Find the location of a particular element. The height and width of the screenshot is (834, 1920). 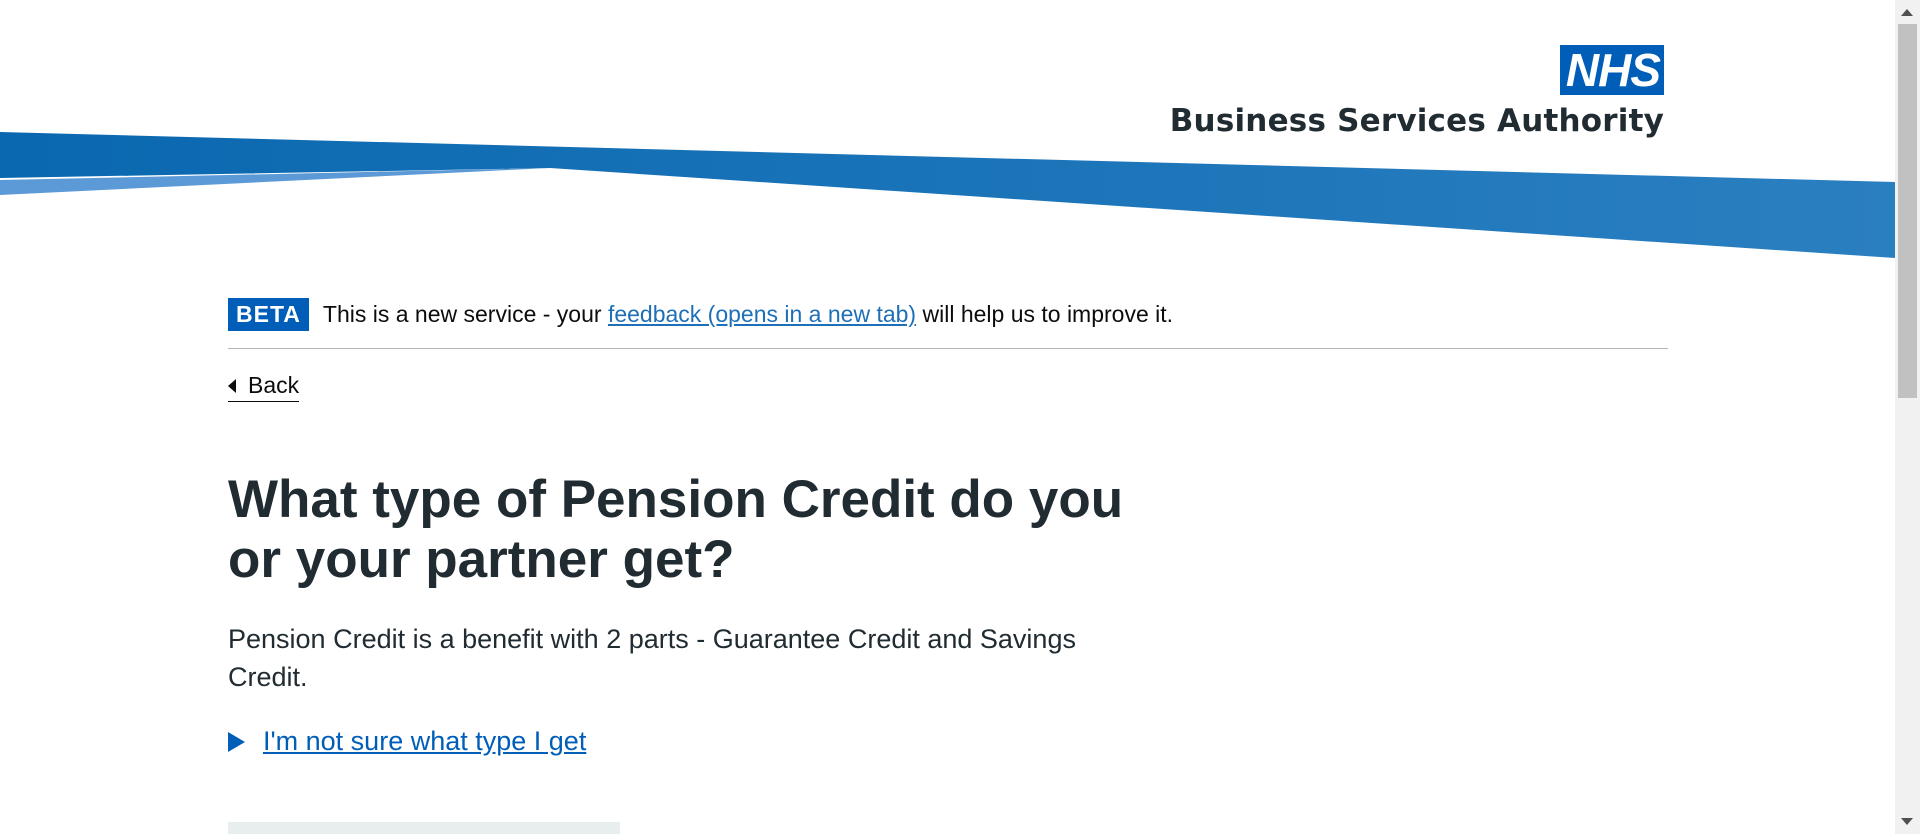

scroll-up-icon is located at coordinates (1907, 12).